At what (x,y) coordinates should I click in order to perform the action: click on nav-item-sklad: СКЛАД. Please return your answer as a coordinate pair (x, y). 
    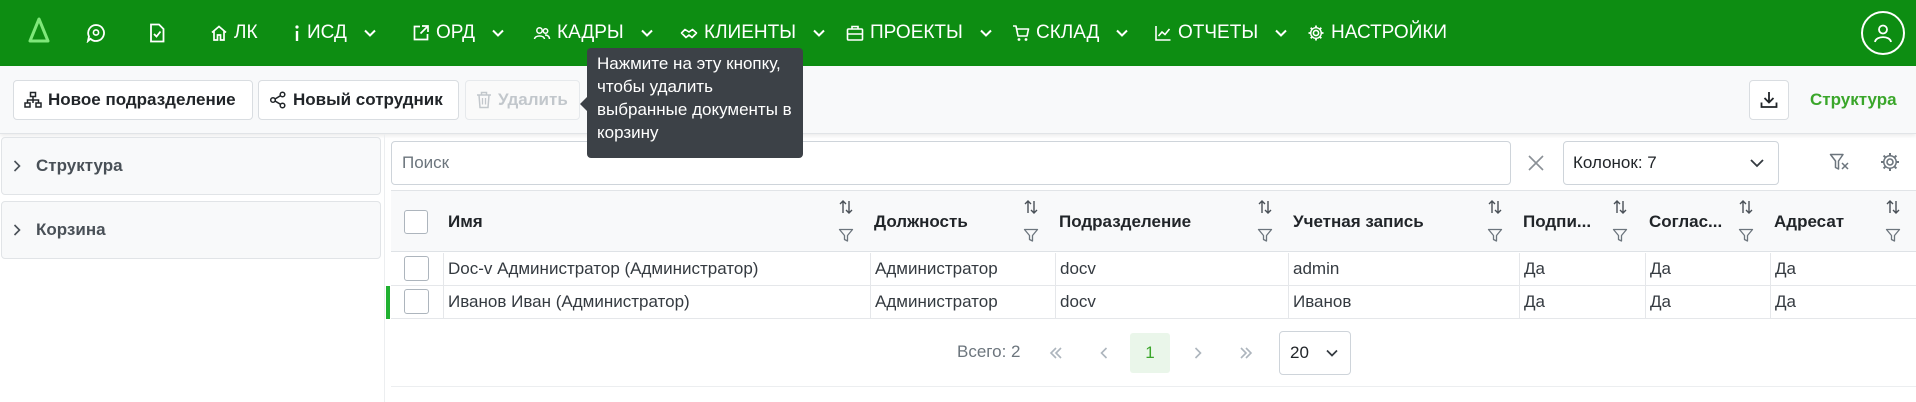
    Looking at the image, I should click on (1070, 33).